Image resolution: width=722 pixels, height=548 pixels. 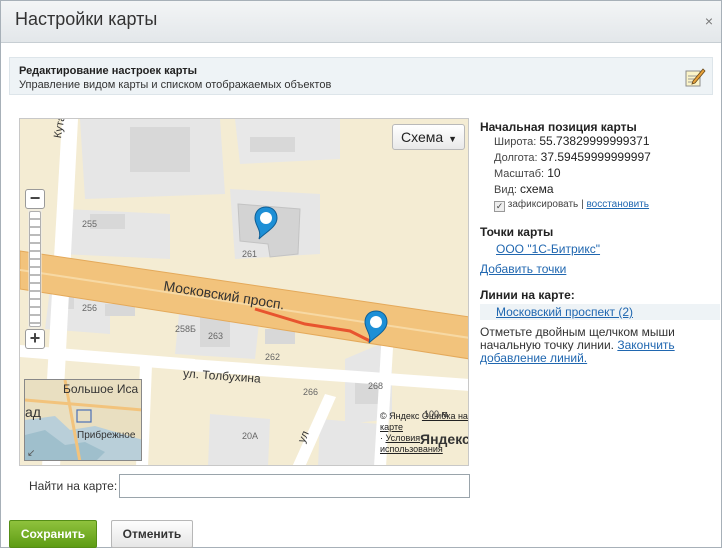 What do you see at coordinates (35, 269) in the screenshot?
I see `zoom-slider` at bounding box center [35, 269].